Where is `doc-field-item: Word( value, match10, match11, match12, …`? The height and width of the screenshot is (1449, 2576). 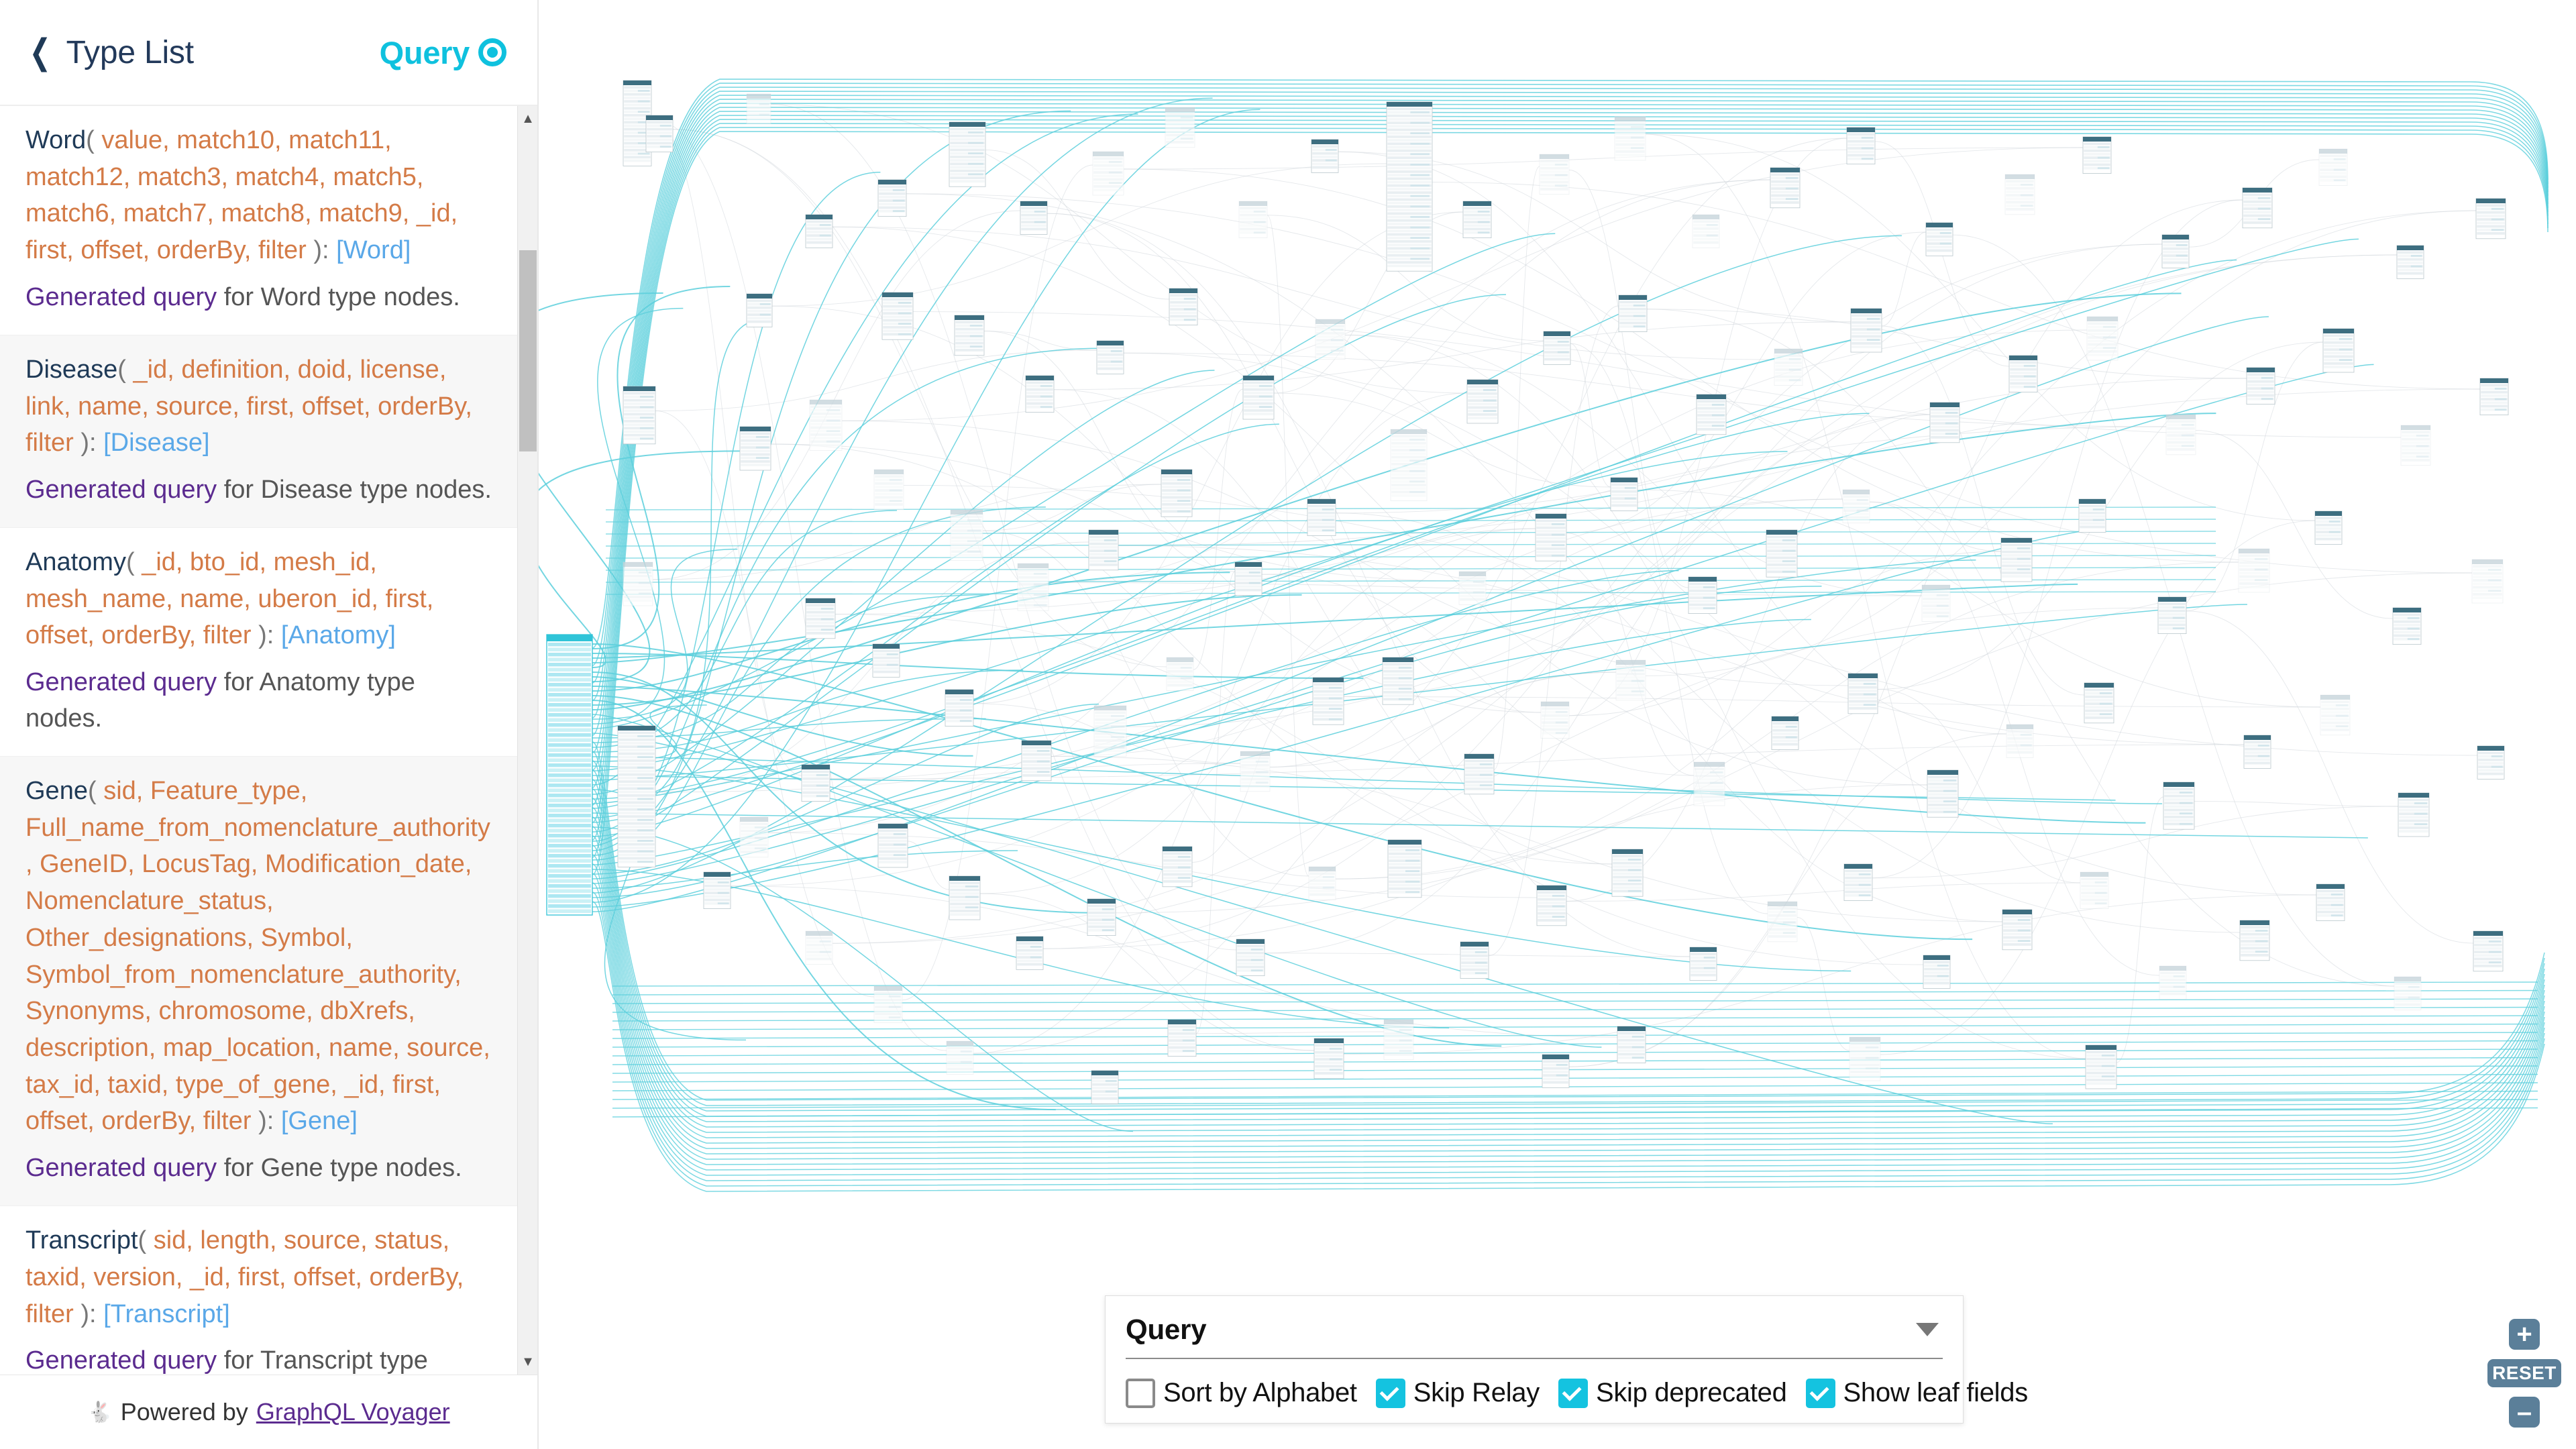
doc-field-item: Word( value, match10, match11, match12, … is located at coordinates (258, 220).